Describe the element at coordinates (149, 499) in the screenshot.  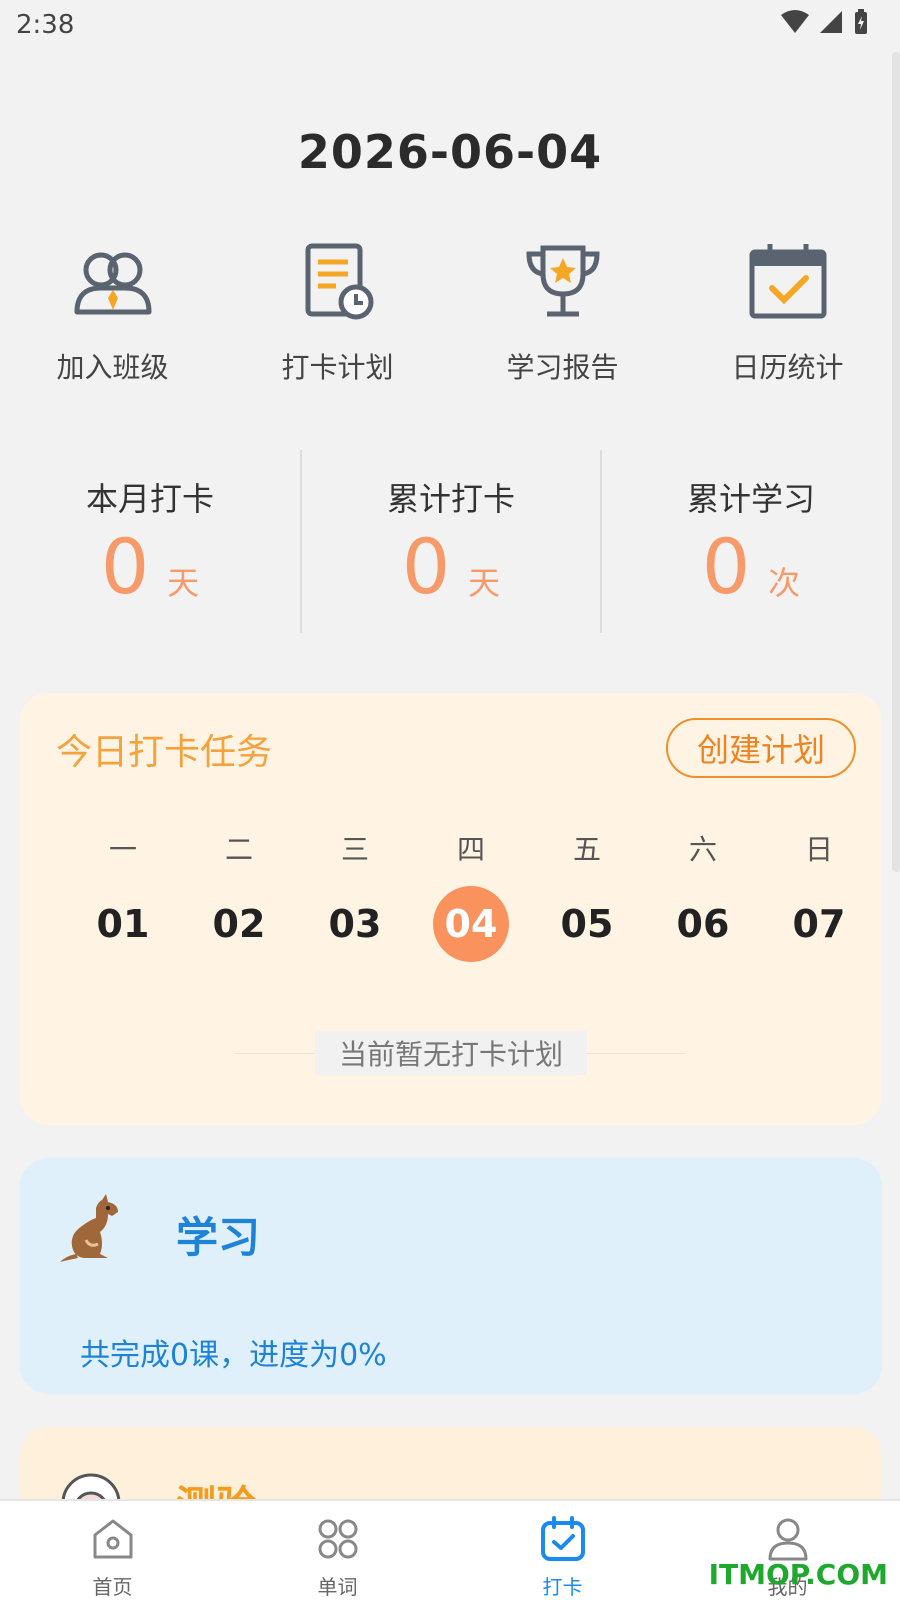
I see `stat-title: 本月打卡` at that location.